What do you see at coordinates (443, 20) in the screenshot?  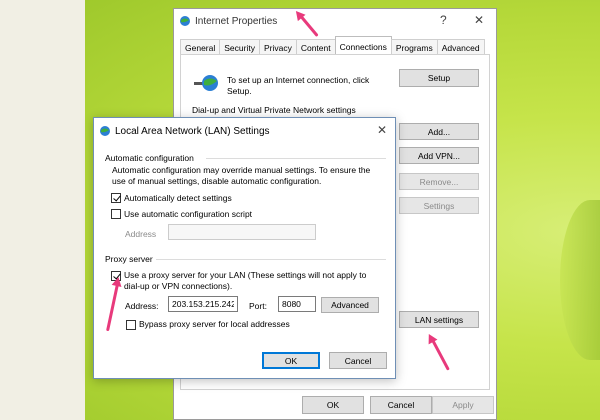 I see `help-button: ?` at bounding box center [443, 20].